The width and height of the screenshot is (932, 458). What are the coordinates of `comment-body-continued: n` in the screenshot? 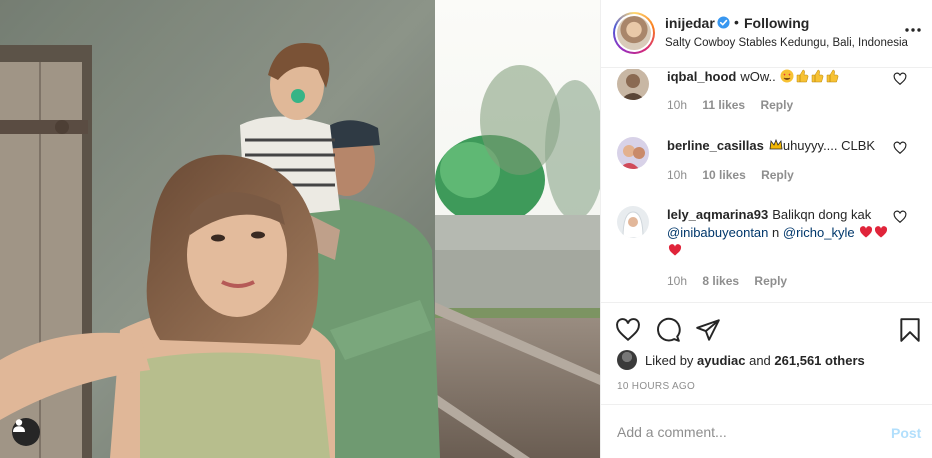 It's located at (776, 232).